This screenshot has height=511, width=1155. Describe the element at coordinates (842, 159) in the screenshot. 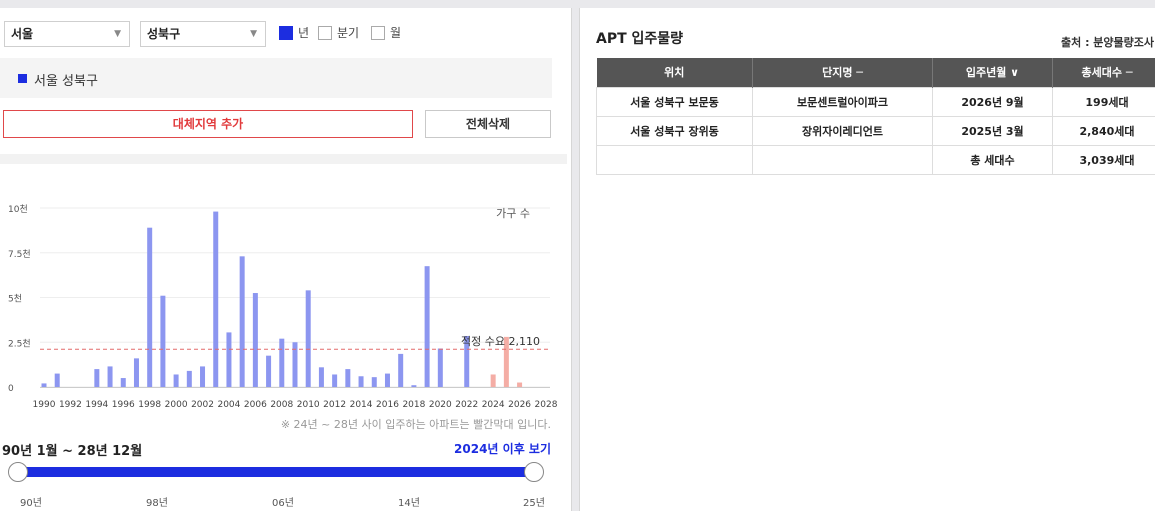

I see `cell-complex` at that location.